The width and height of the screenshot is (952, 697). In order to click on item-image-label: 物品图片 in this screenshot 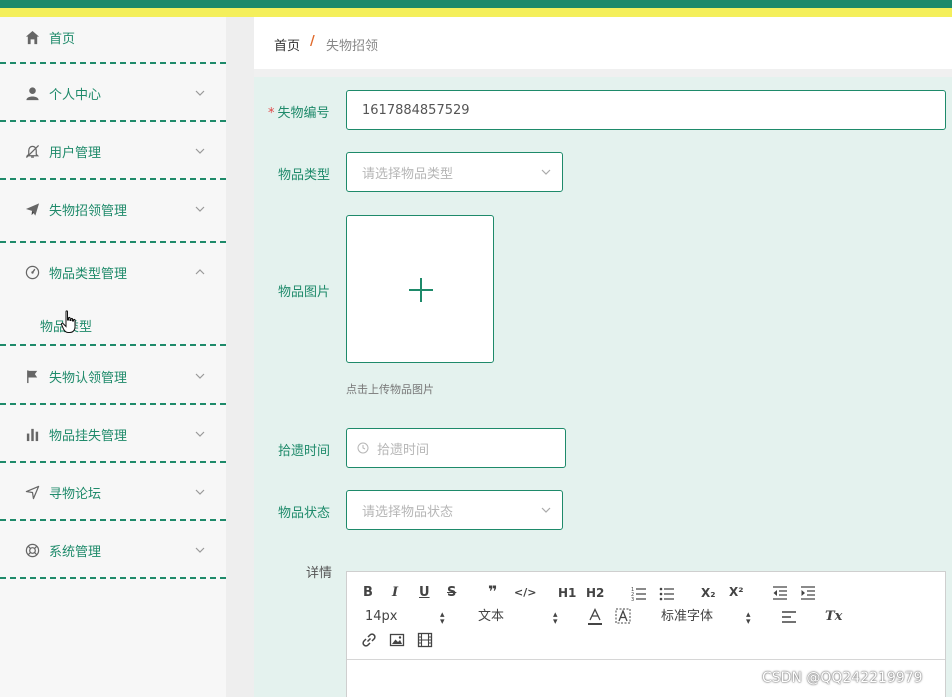, I will do `click(304, 292)`.